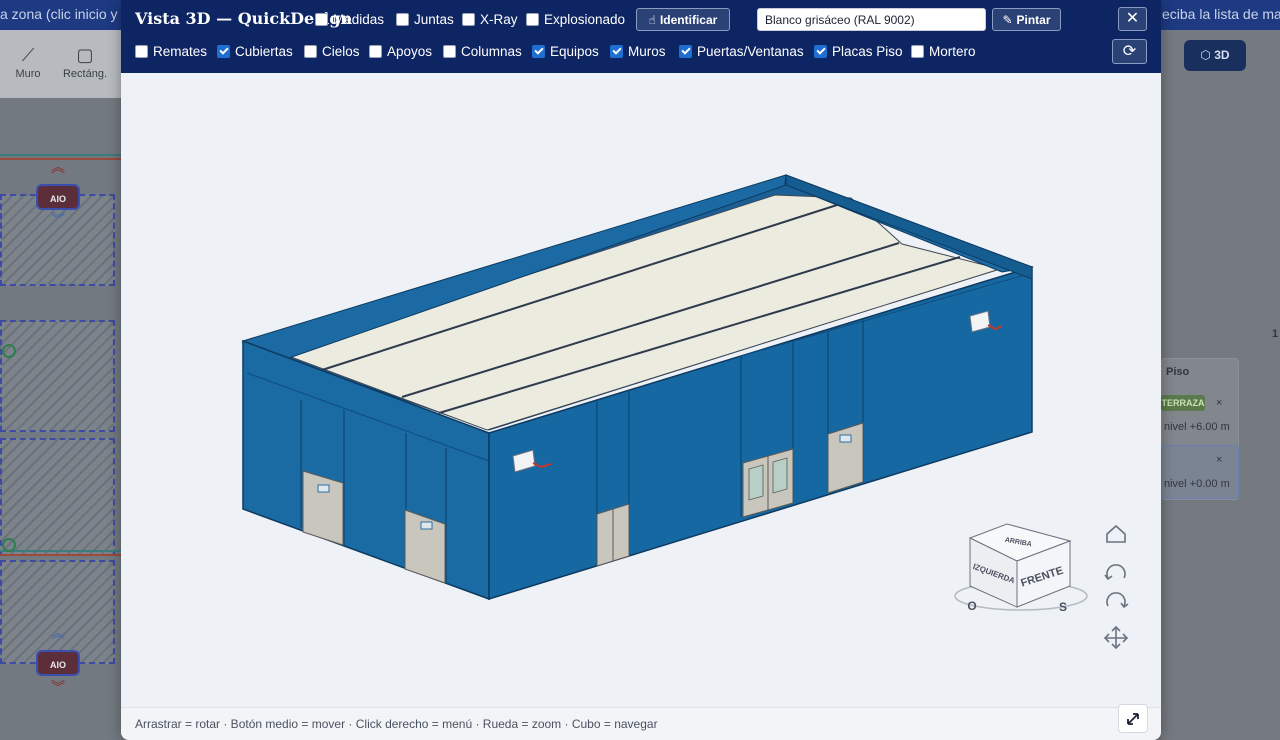 This screenshot has height=740, width=1280. What do you see at coordinates (585, 19) in the screenshot?
I see `toggle-exploded-label: Explosionado` at bounding box center [585, 19].